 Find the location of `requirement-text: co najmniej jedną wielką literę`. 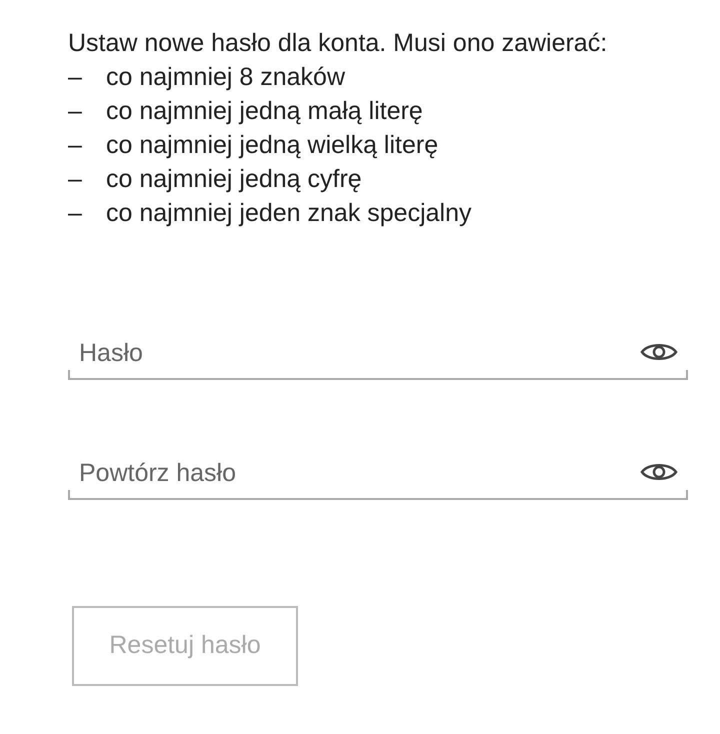

requirement-text: co najmniej jedną wielką literę is located at coordinates (272, 145).